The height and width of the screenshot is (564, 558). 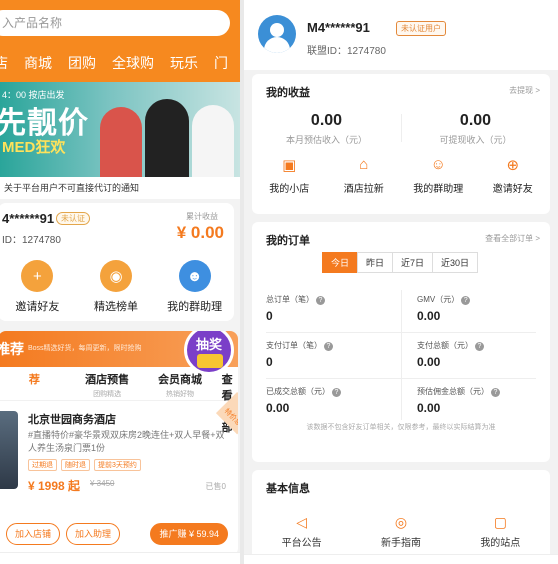 I want to click on site-icon: ▢, so click(x=500, y=522).